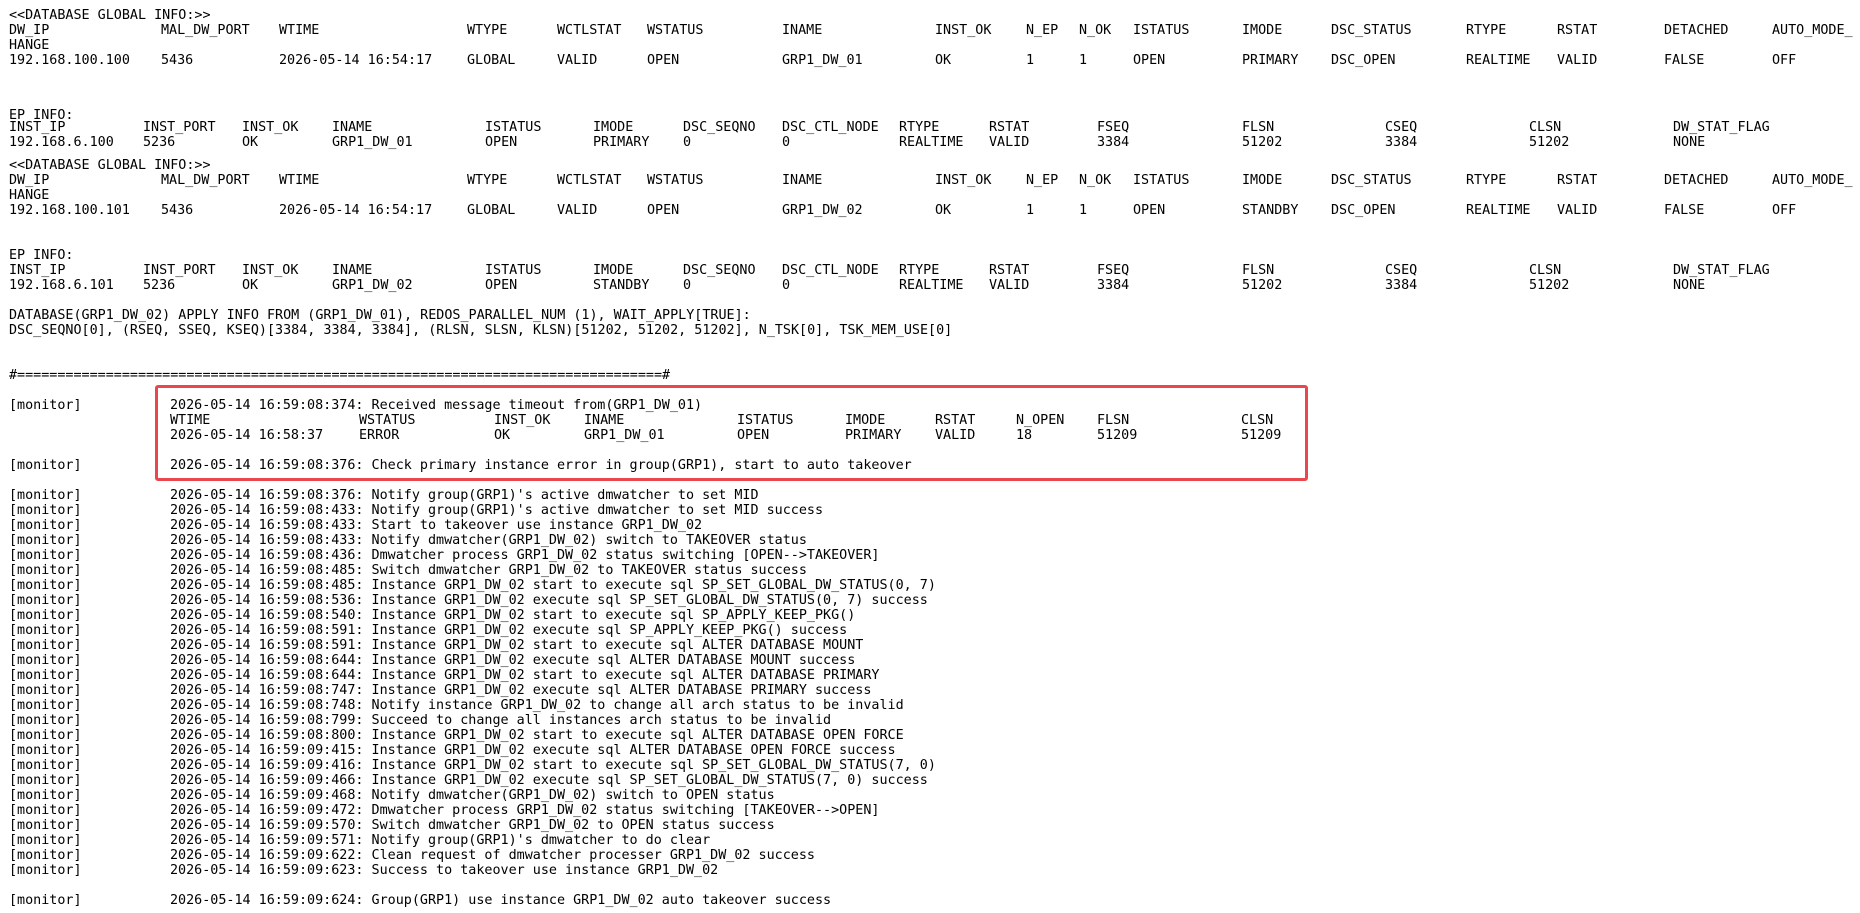 The width and height of the screenshot is (1860, 913). What do you see at coordinates (1261, 435) in the screenshot?
I see `val-clsn: 51209` at bounding box center [1261, 435].